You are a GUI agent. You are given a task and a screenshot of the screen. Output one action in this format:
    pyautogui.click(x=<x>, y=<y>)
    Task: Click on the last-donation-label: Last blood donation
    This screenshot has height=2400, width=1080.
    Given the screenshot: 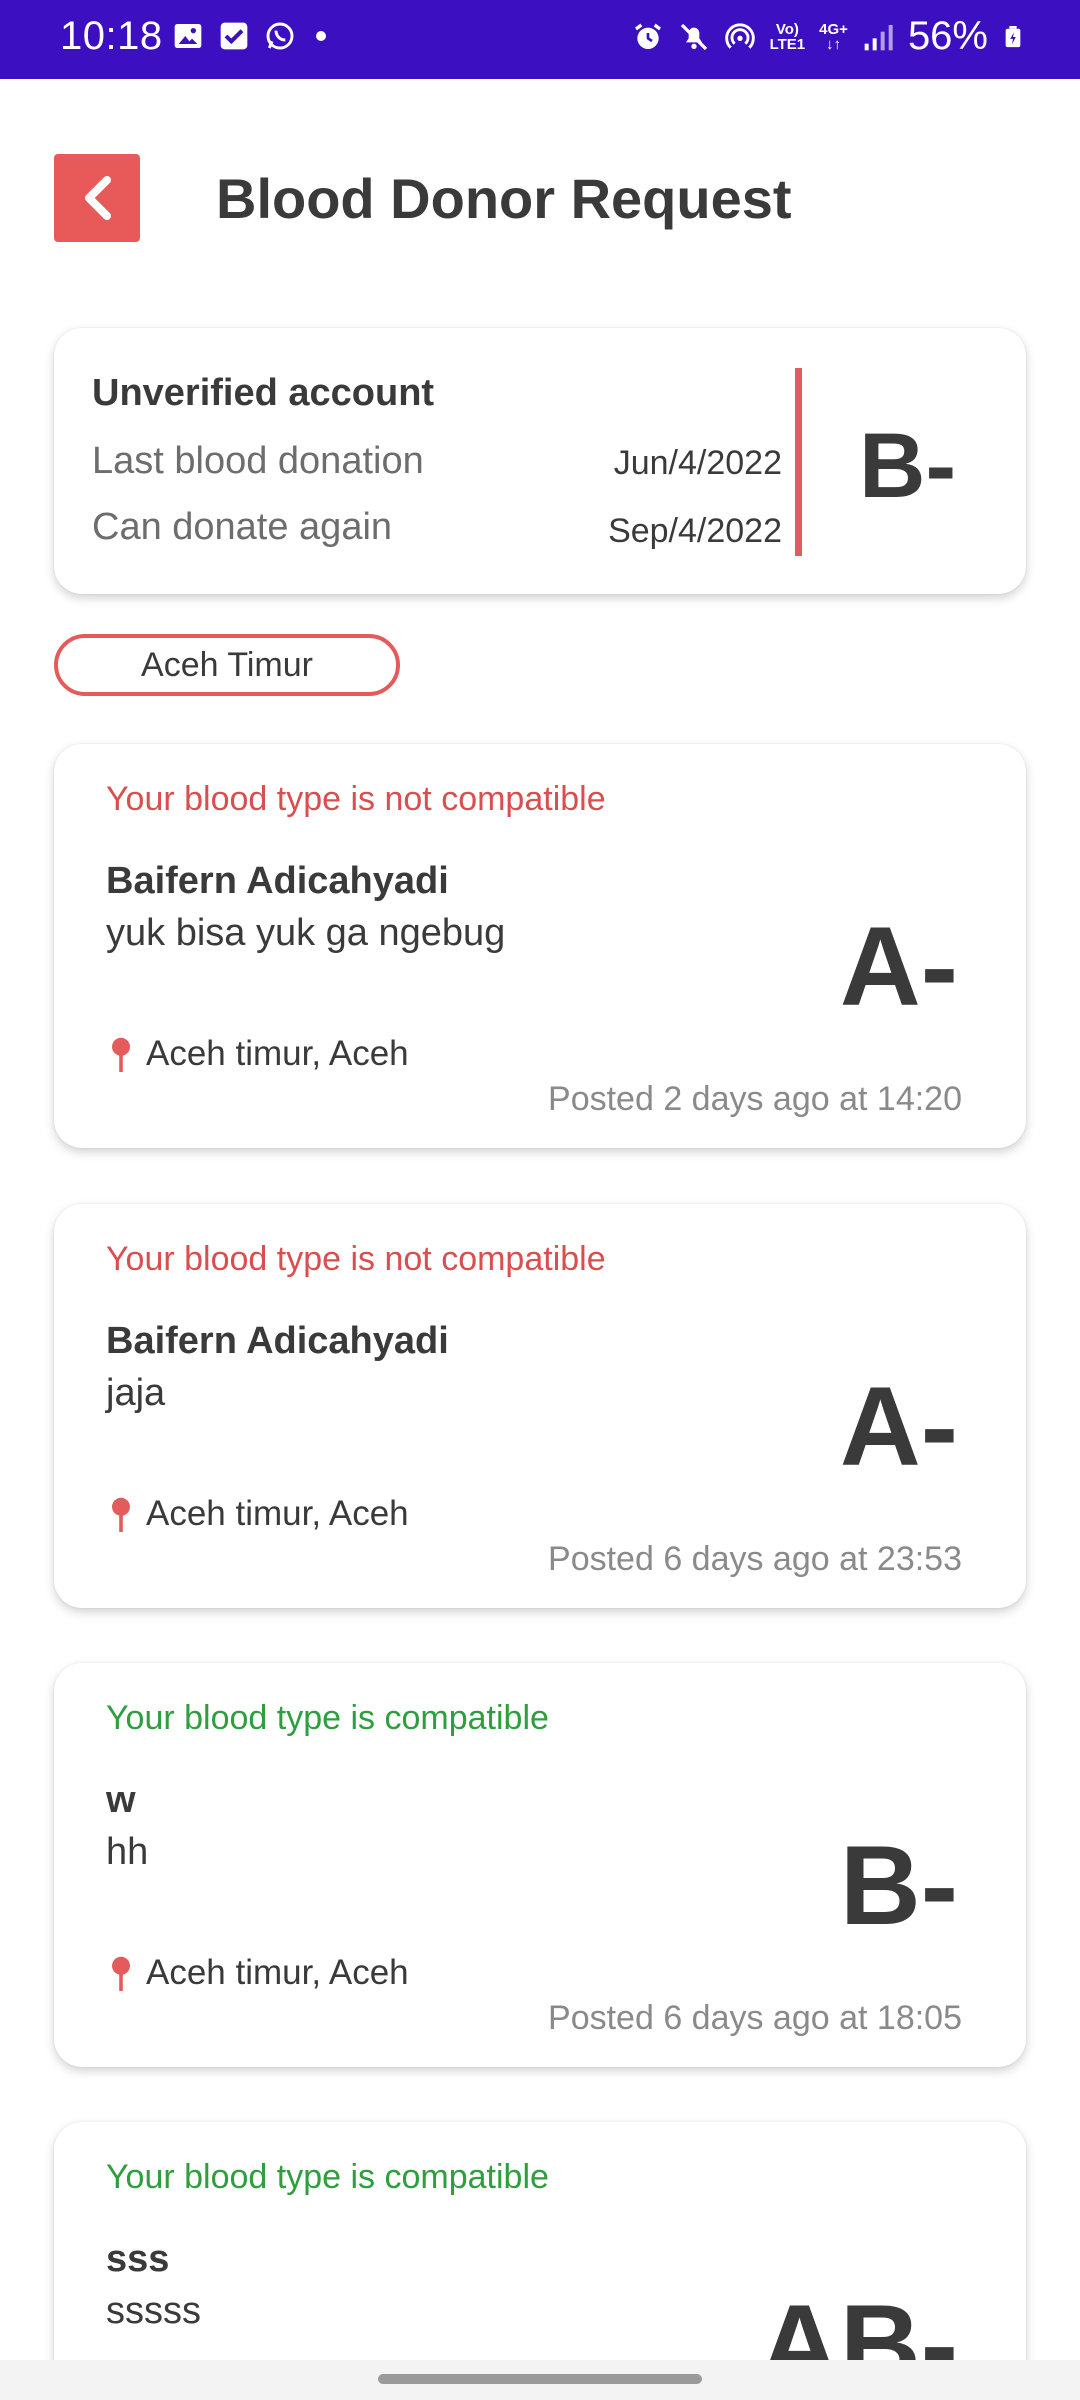 What is the action you would take?
    pyautogui.click(x=258, y=461)
    